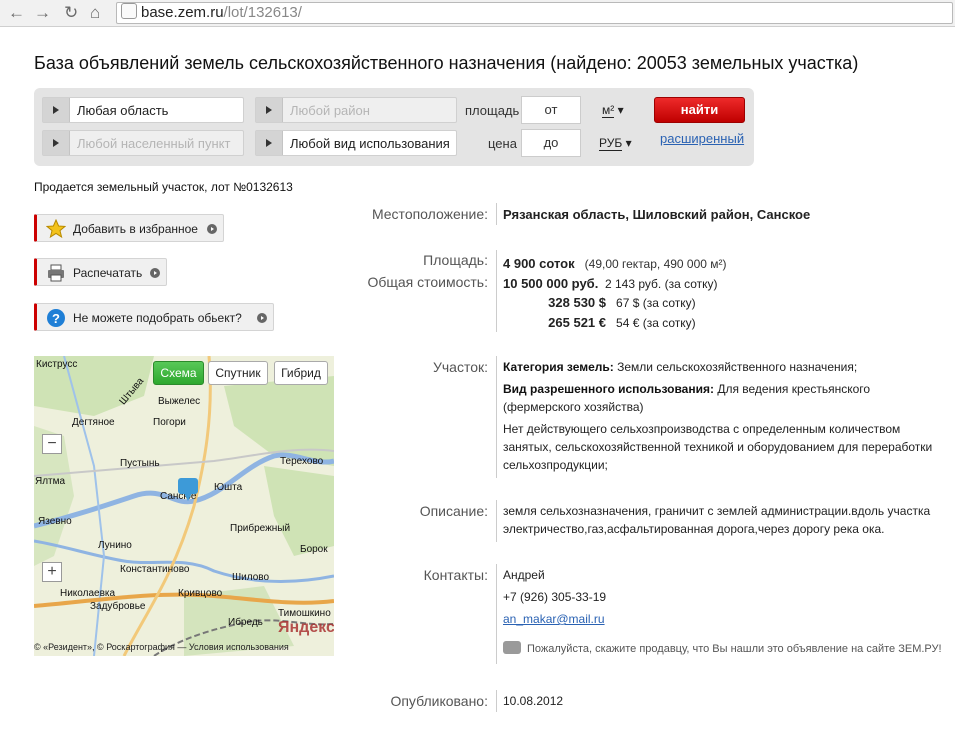 This screenshot has height=732, width=955. What do you see at coordinates (42, 13) in the screenshot?
I see `forward-arrow-icon: →` at bounding box center [42, 13].